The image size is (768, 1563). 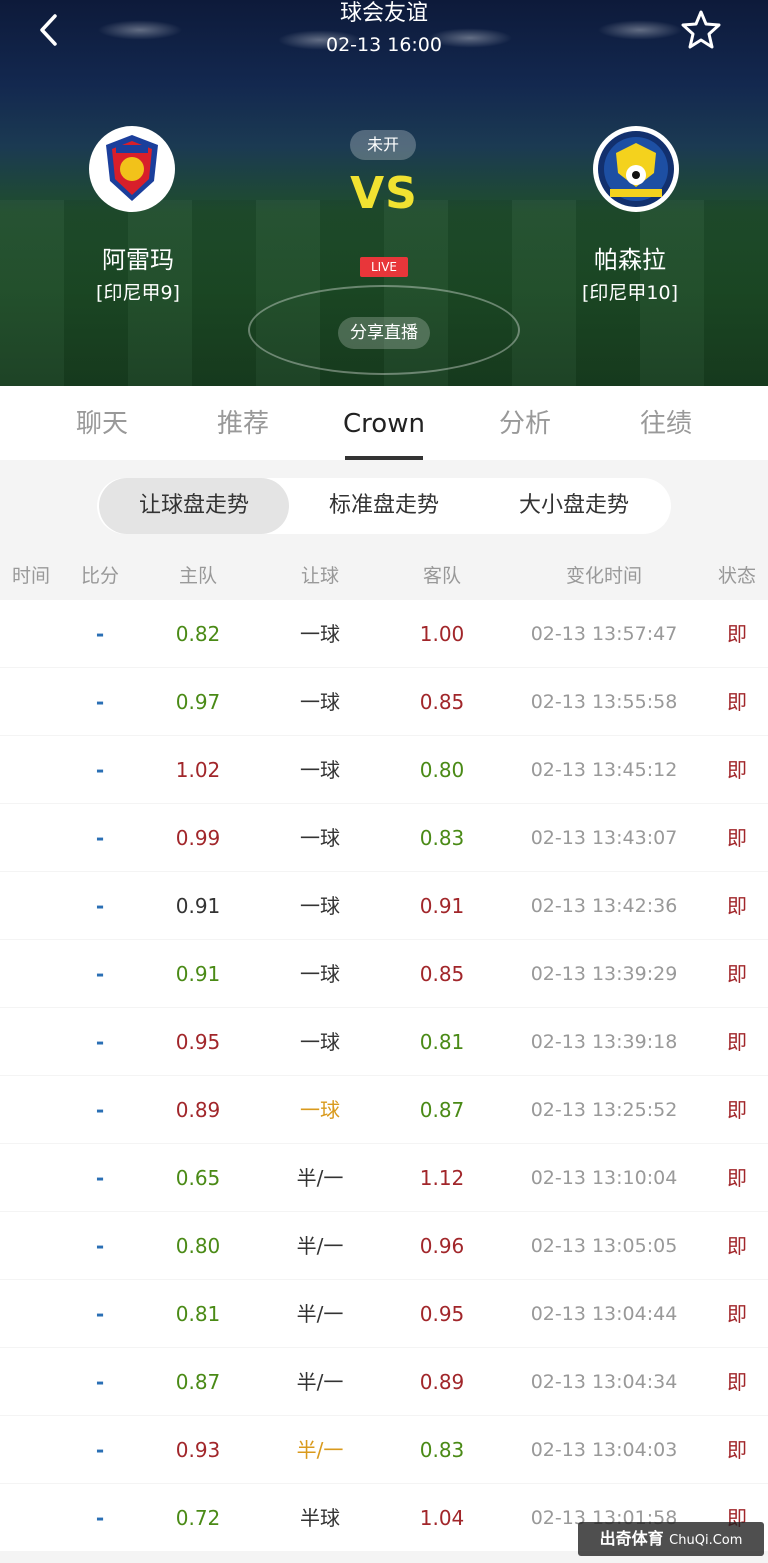 I want to click on row-home-odds: 1.02, so click(x=198, y=770).